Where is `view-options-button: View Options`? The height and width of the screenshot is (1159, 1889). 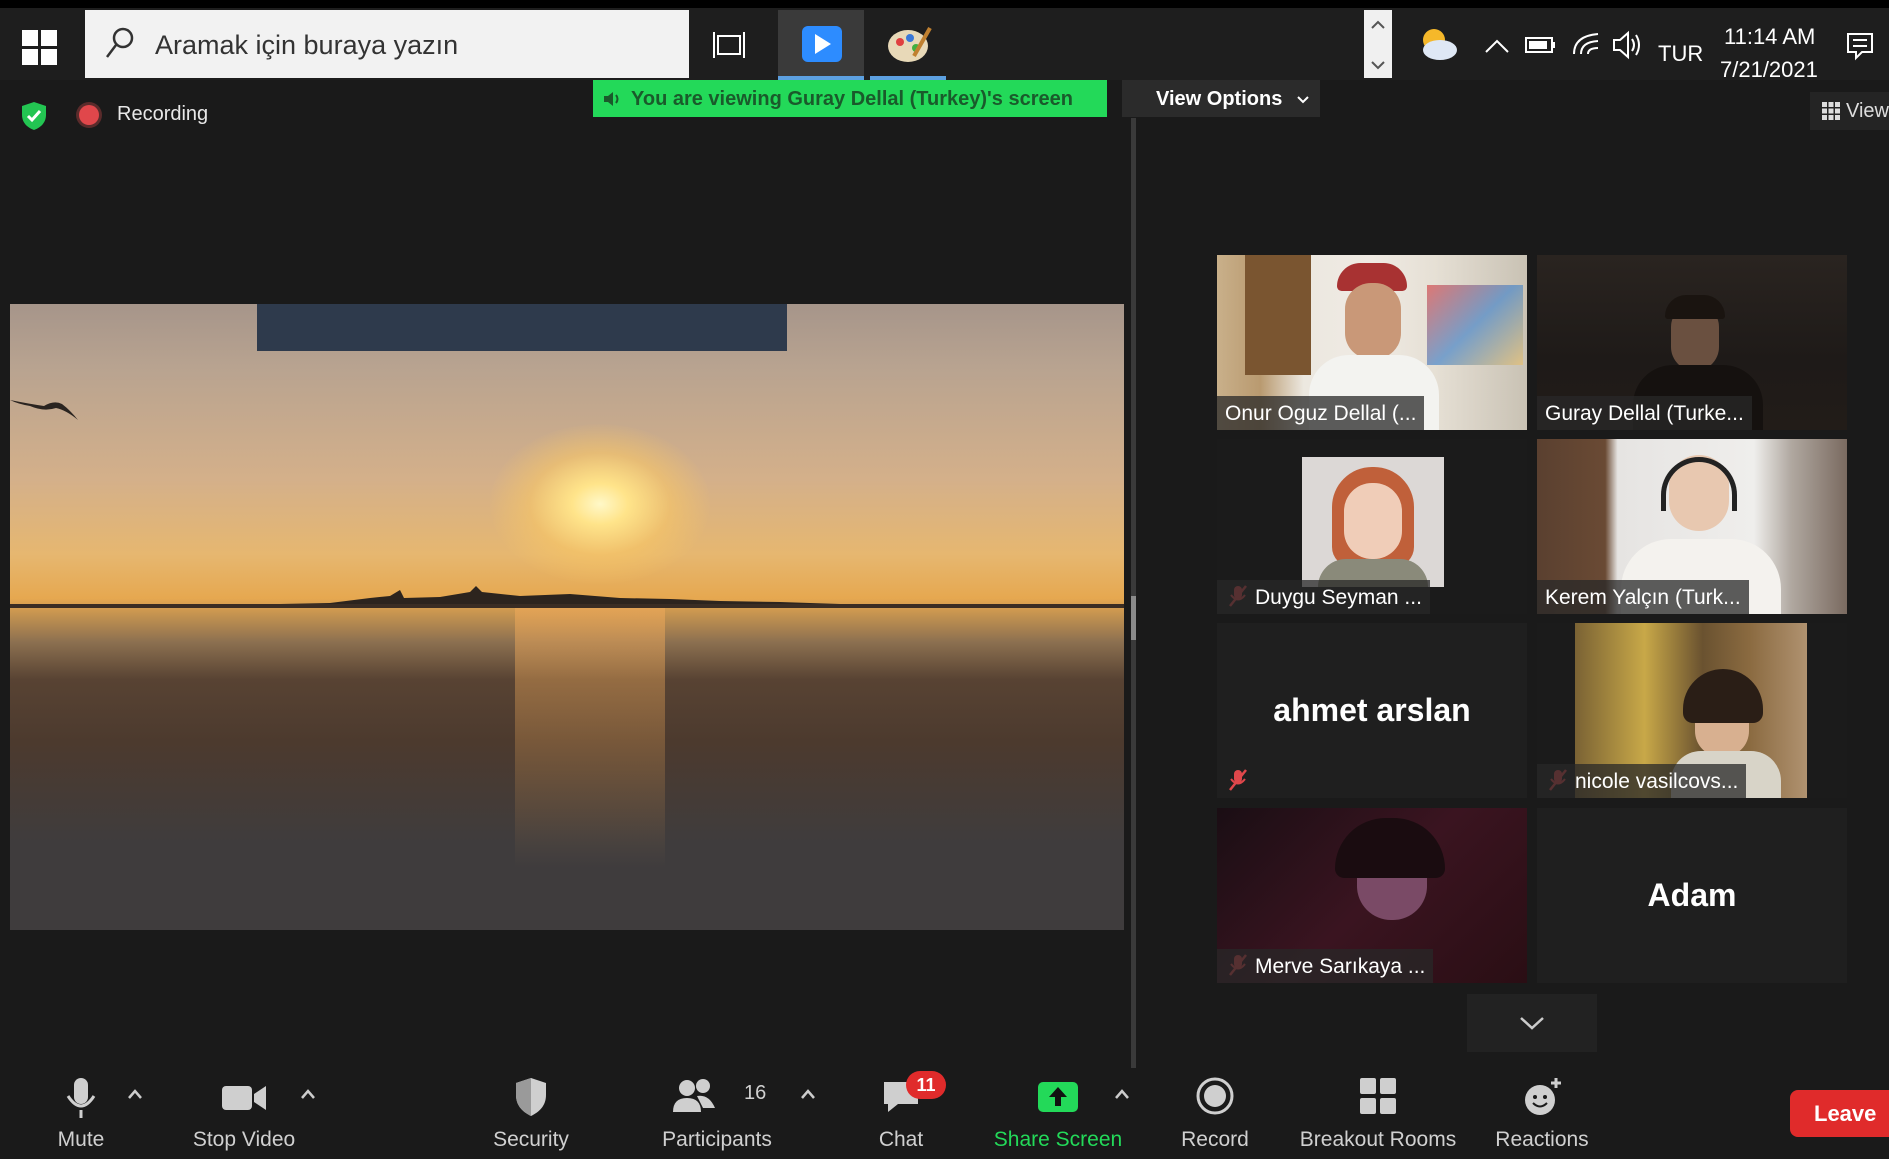 view-options-button: View Options is located at coordinates (1221, 98).